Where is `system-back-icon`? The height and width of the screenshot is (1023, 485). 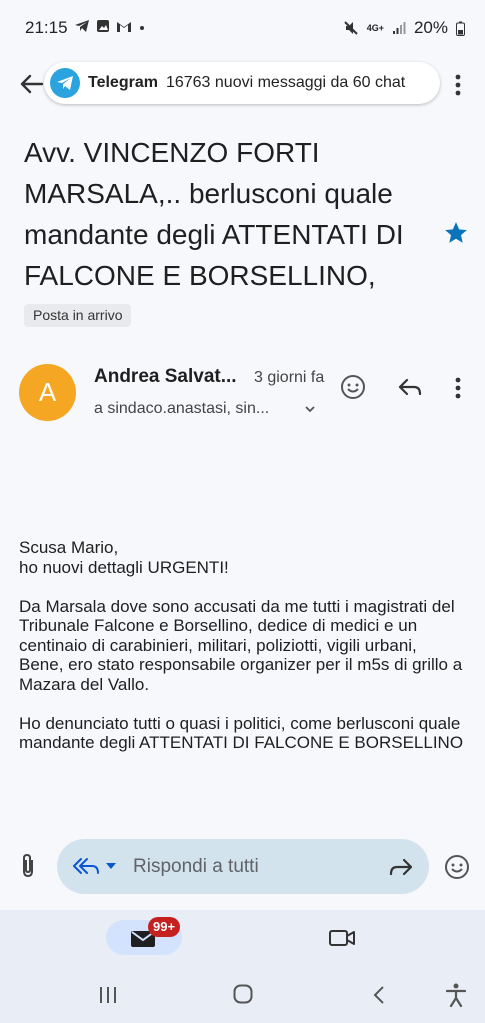
system-back-icon is located at coordinates (379, 995).